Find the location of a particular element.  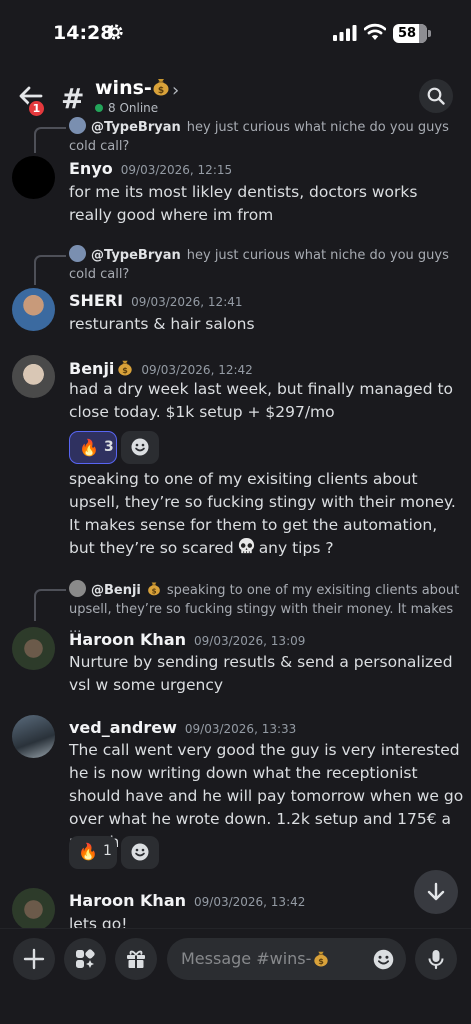

plus-icon is located at coordinates (34, 959).